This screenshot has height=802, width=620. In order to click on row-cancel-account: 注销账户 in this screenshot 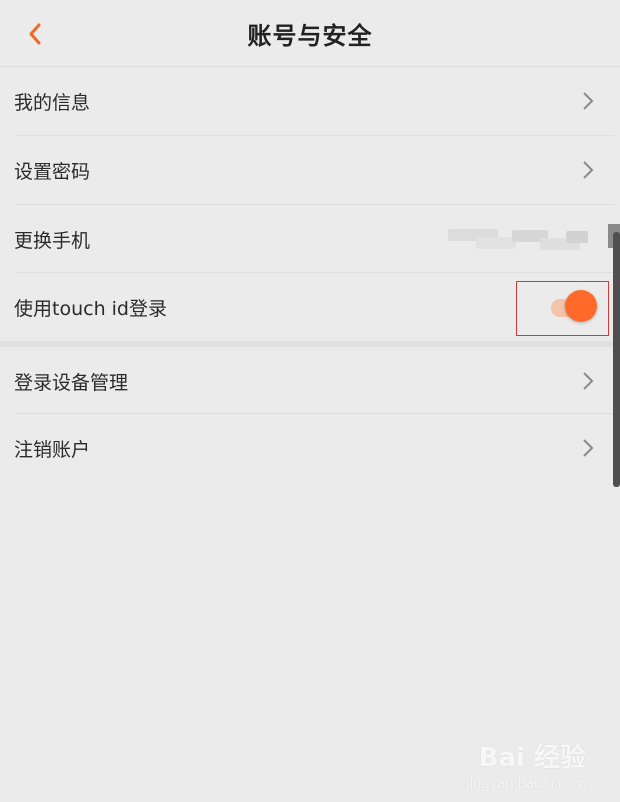, I will do `click(310, 448)`.